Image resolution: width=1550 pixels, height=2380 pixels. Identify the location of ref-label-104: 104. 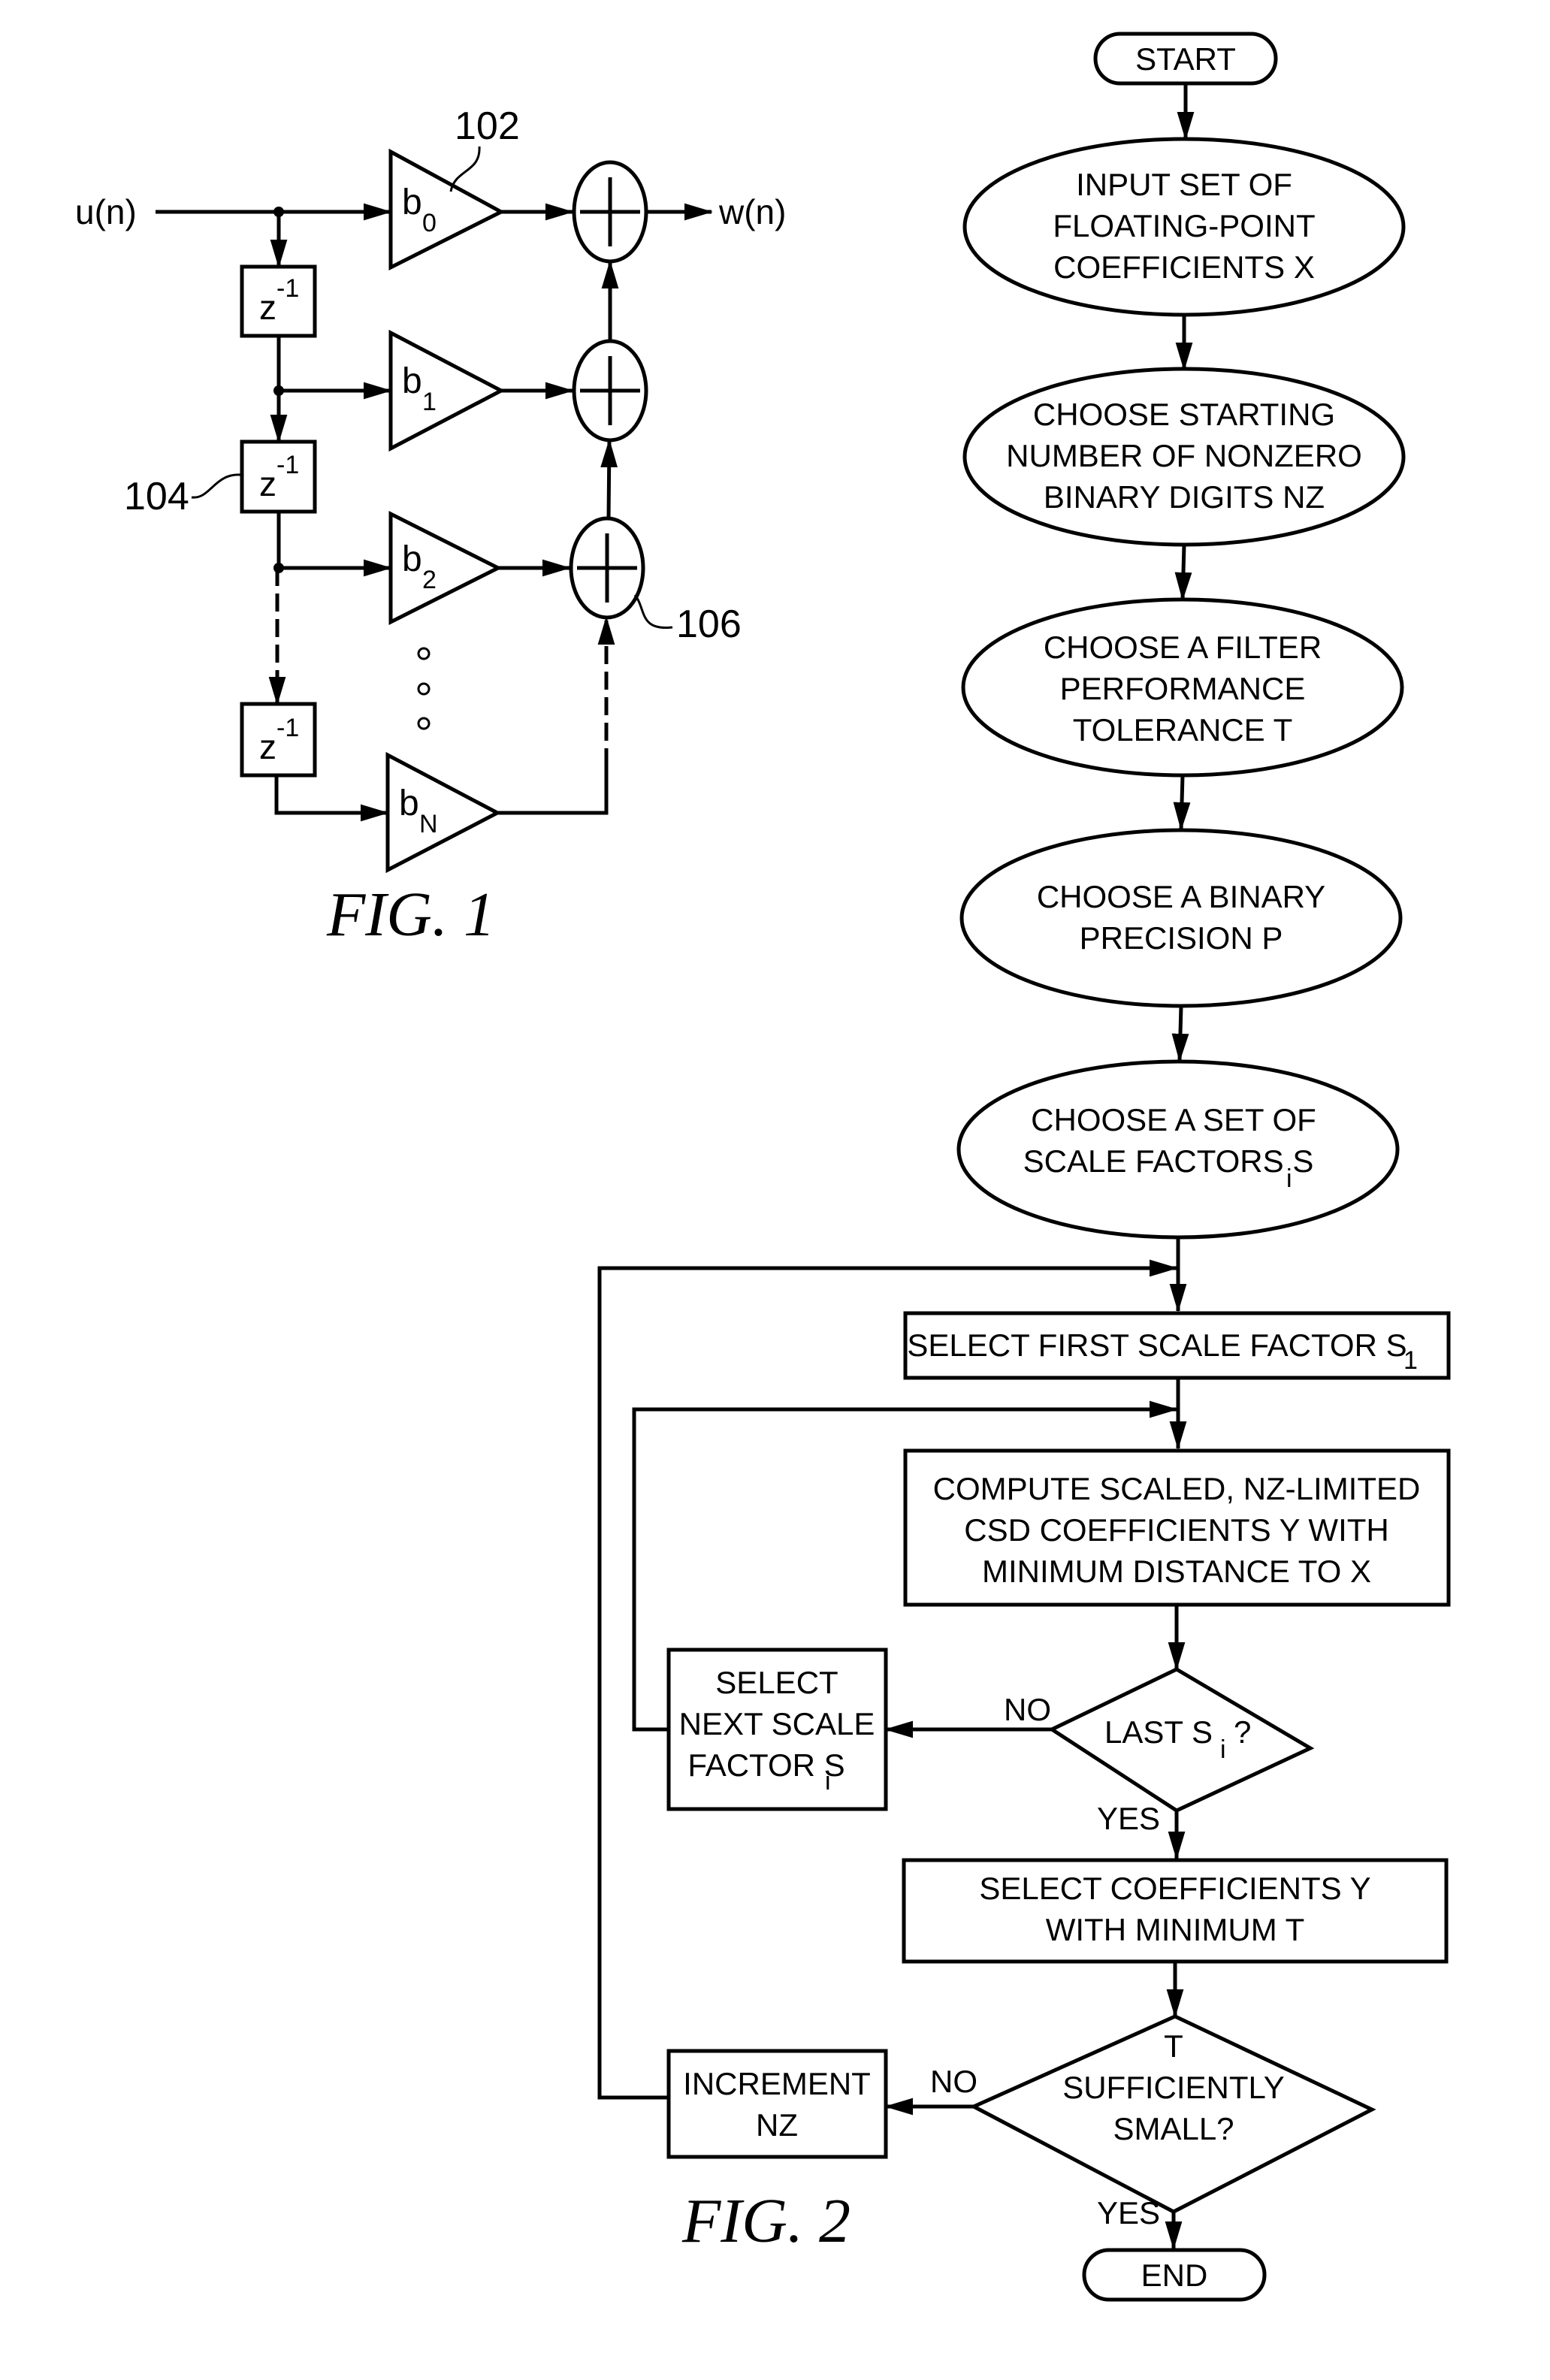
(157, 496).